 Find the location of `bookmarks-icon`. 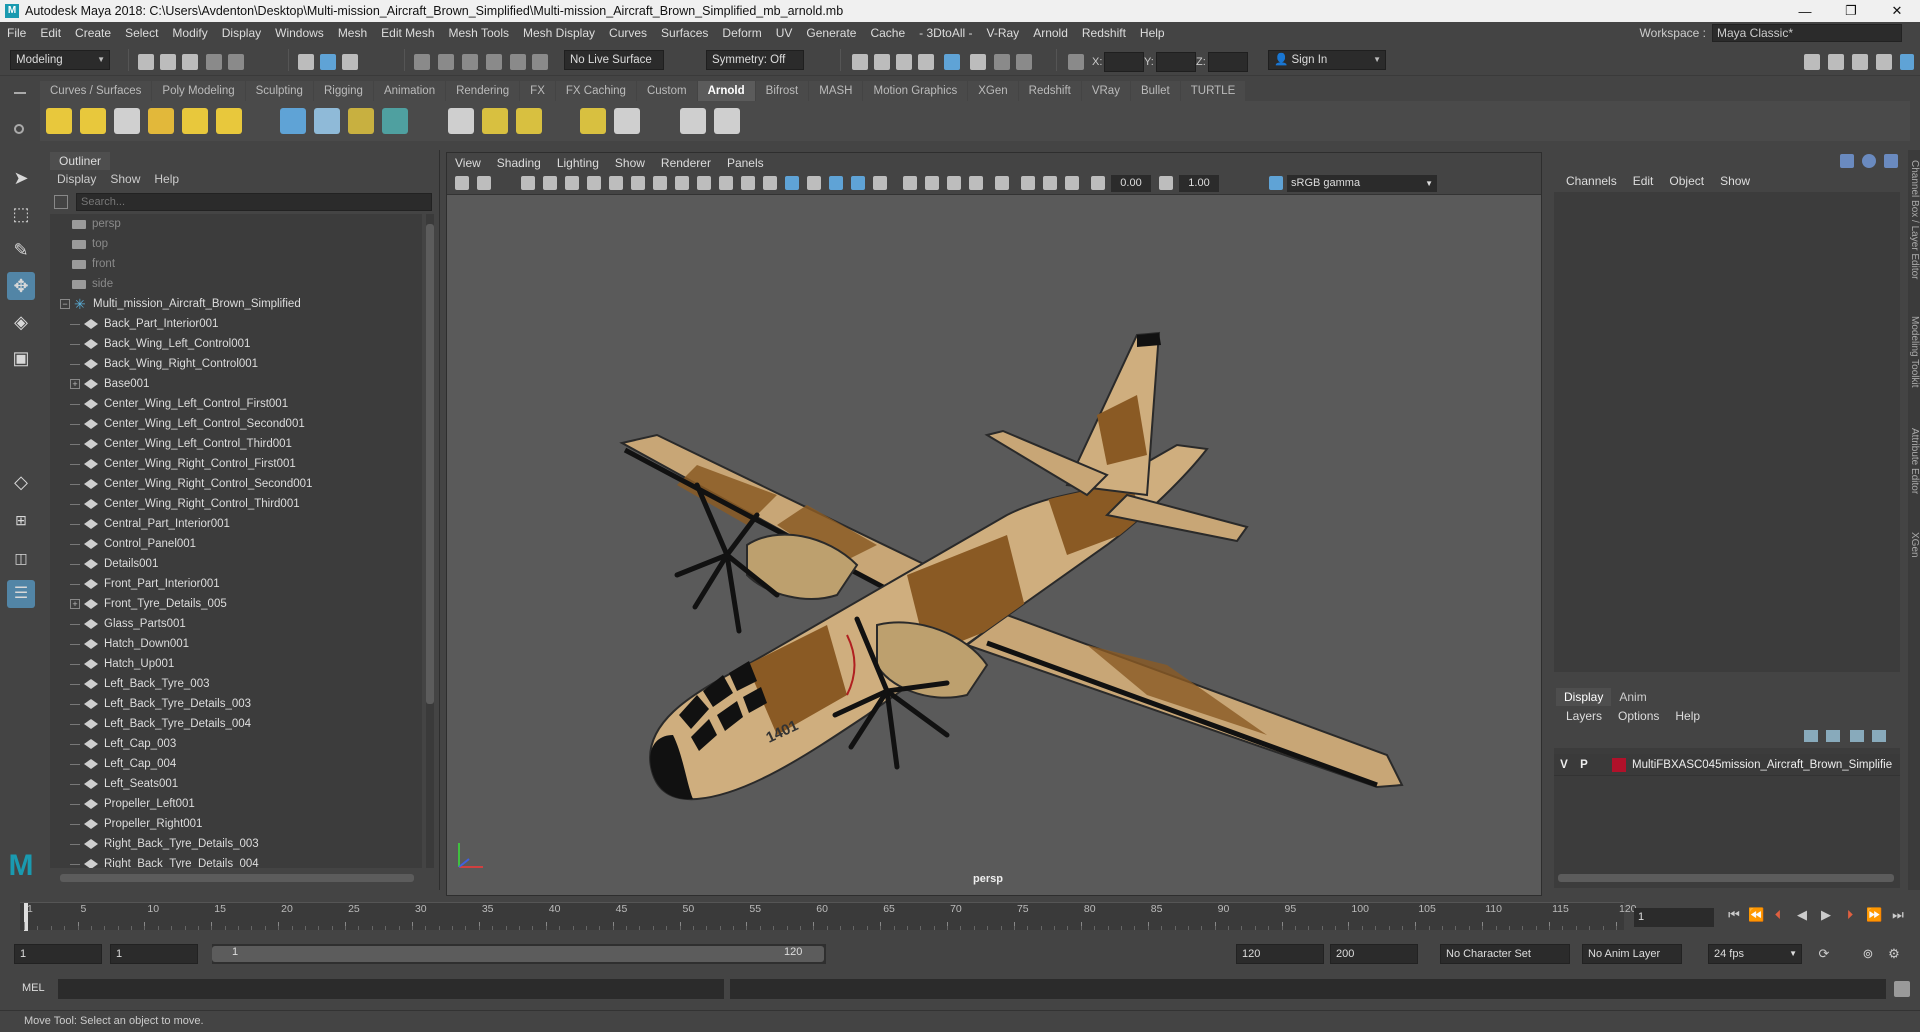

bookmarks-icon is located at coordinates (528, 183).